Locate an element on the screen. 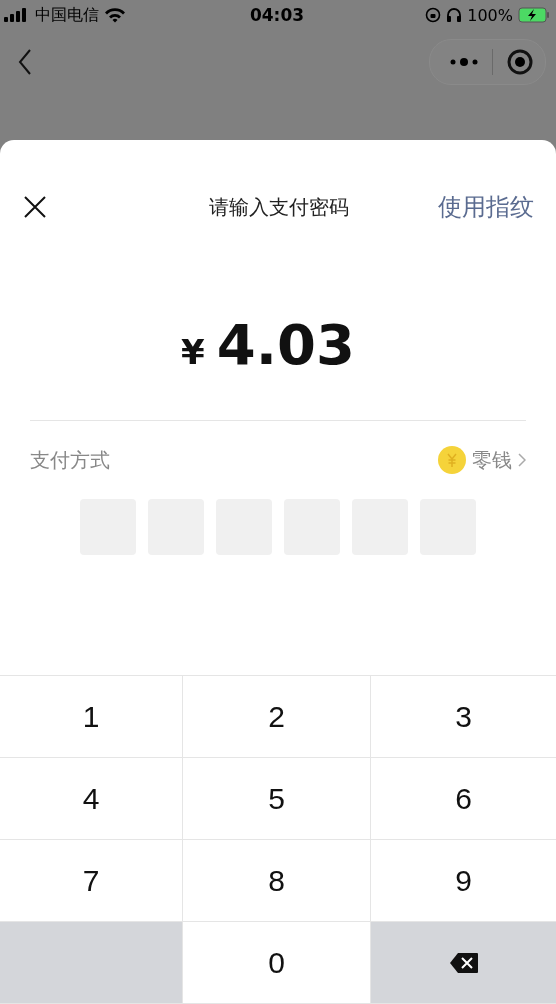 The width and height of the screenshot is (556, 1004). amount-value: 4.03 is located at coordinates (285, 344).